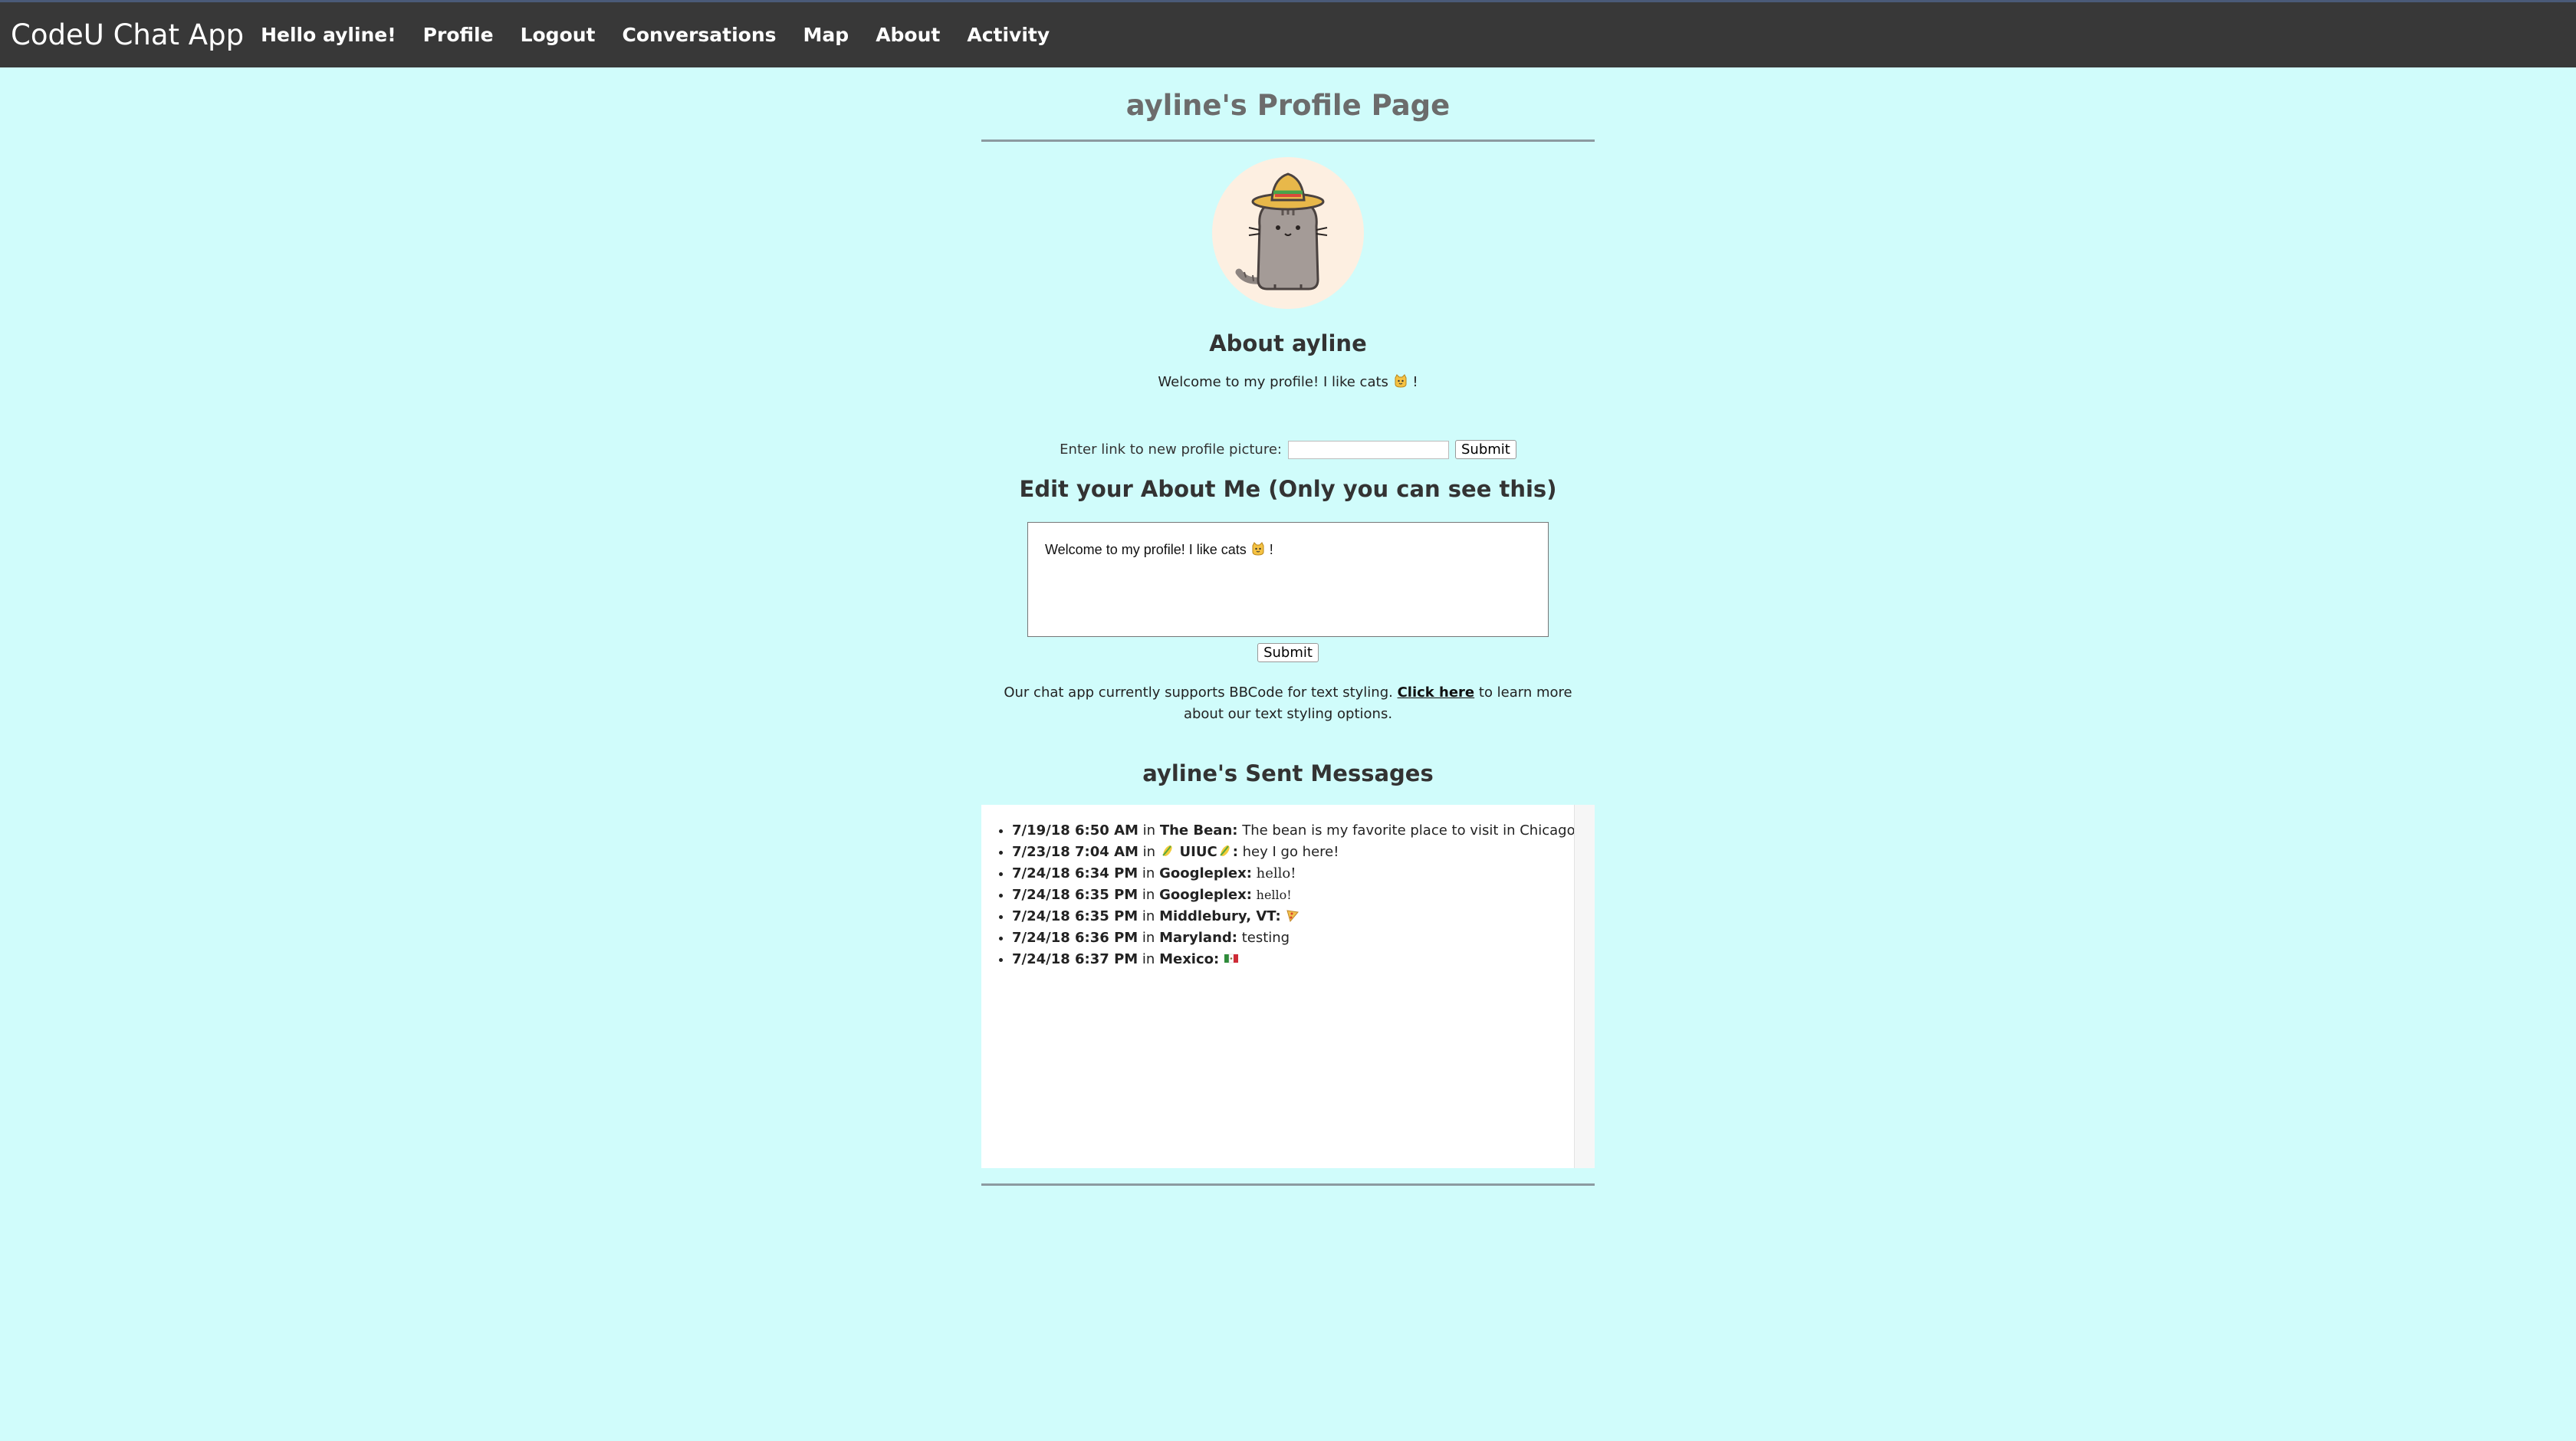  What do you see at coordinates (1288, 1184) in the screenshot?
I see `bottom-divider` at bounding box center [1288, 1184].